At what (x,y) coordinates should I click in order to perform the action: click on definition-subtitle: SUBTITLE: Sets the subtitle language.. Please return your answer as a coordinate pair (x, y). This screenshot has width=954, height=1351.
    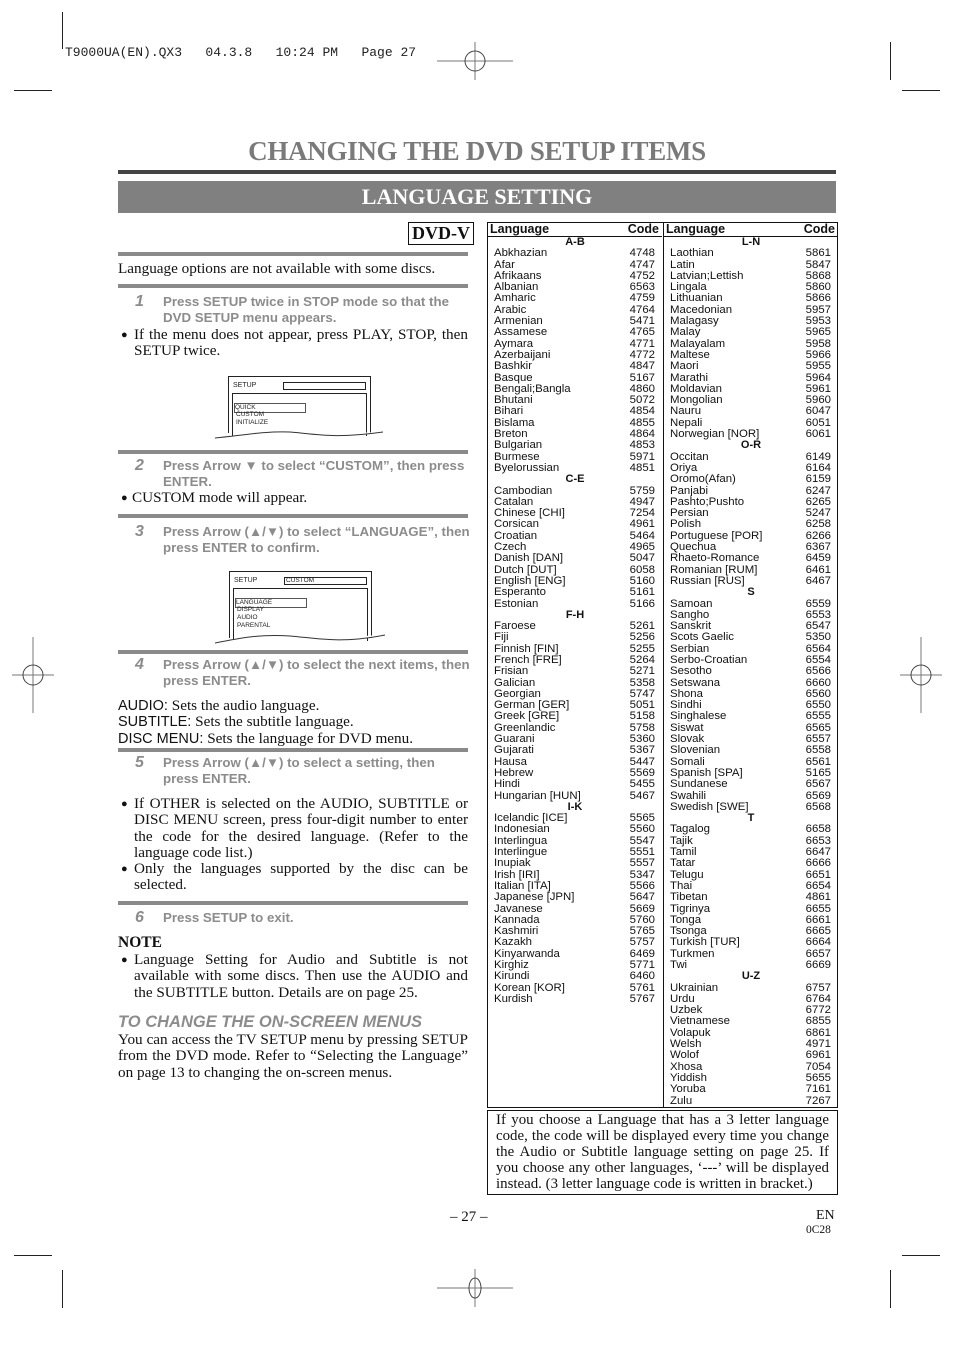
    Looking at the image, I should click on (236, 722).